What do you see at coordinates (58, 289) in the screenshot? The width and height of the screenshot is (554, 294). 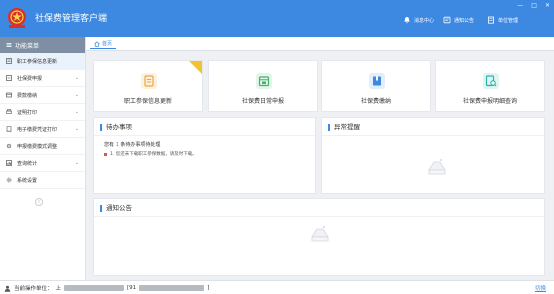 I see `operator-prefix: 上` at bounding box center [58, 289].